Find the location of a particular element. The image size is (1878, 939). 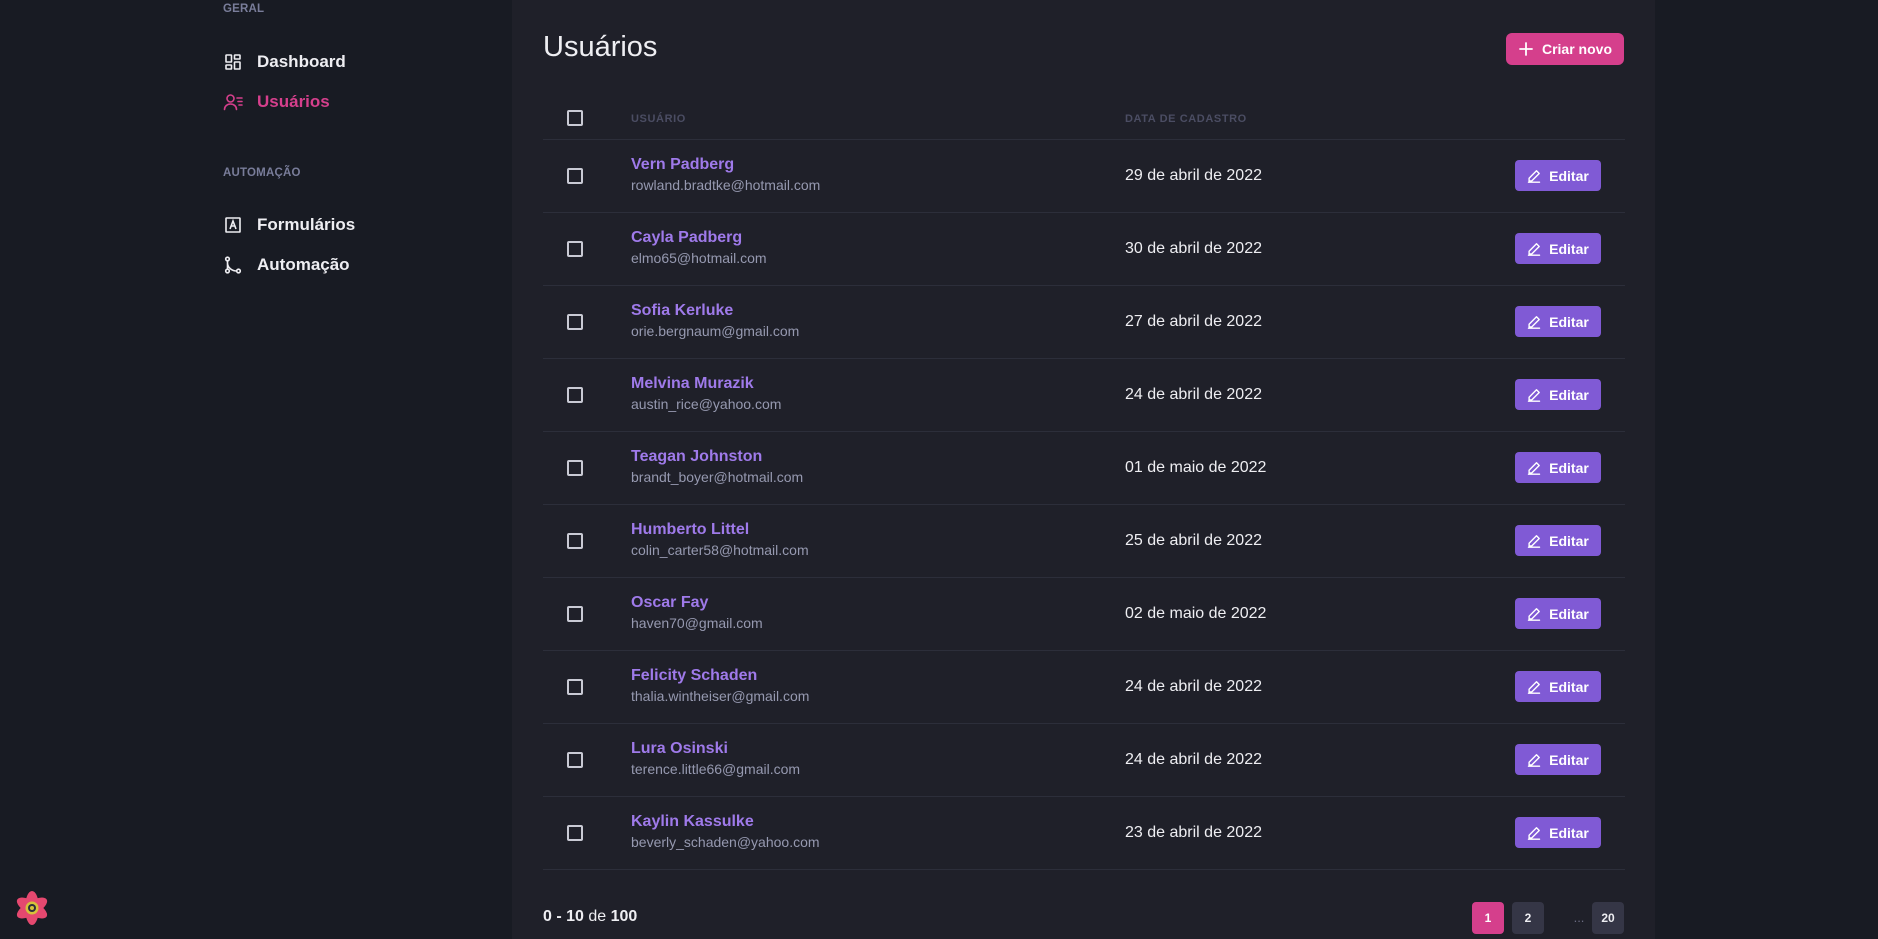

react-logo-icon is located at coordinates (32, 908).